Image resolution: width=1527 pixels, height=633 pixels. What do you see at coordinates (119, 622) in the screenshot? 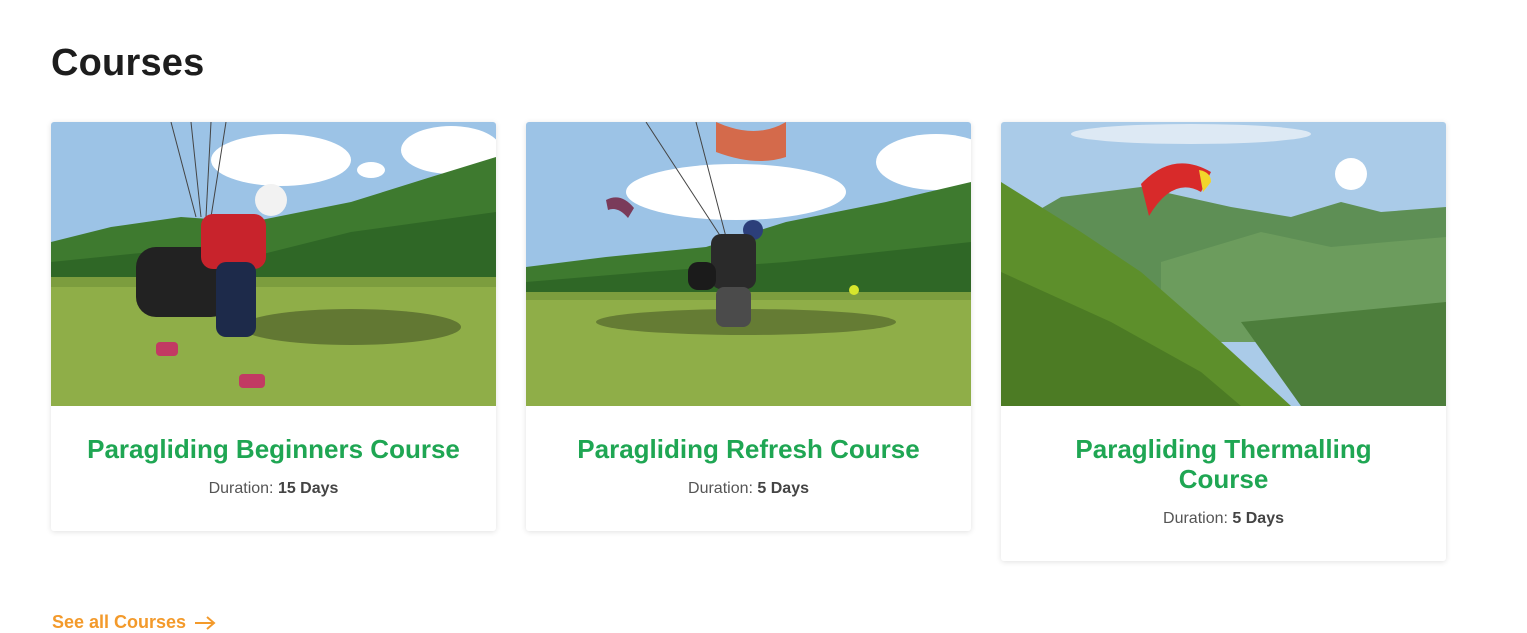
I see `see-all-label: See all Courses` at bounding box center [119, 622].